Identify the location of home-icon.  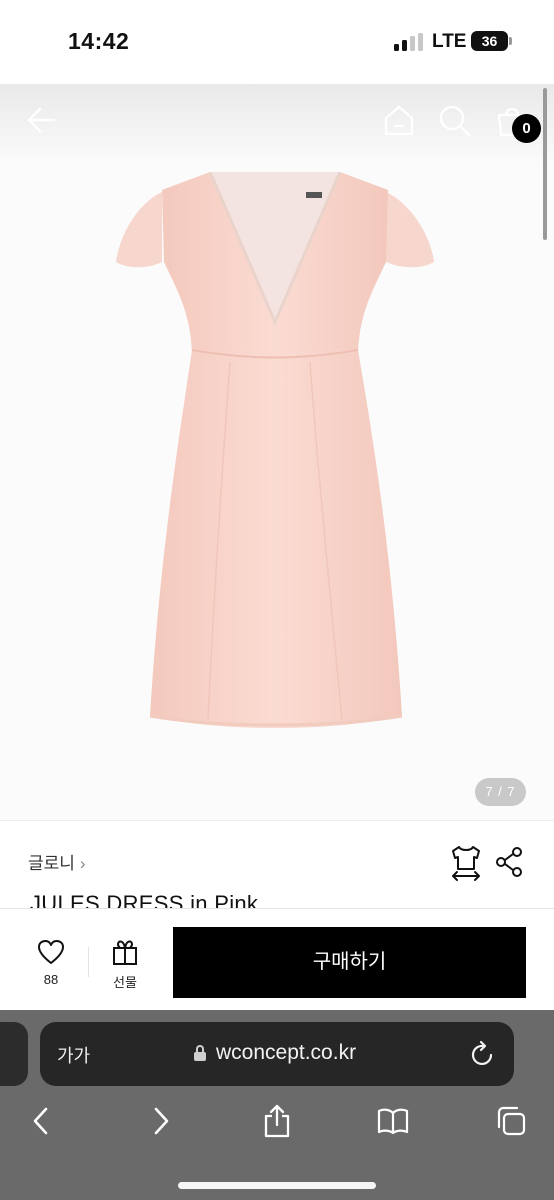
(399, 120).